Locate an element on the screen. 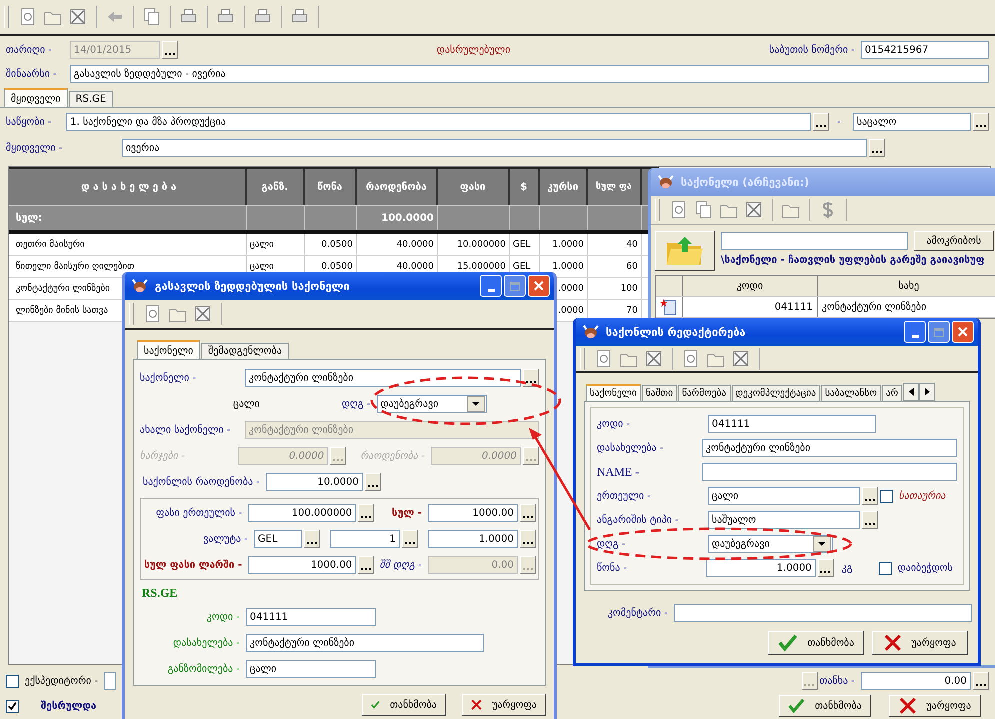 The height and width of the screenshot is (719, 995). scroll-right-button is located at coordinates (927, 392).